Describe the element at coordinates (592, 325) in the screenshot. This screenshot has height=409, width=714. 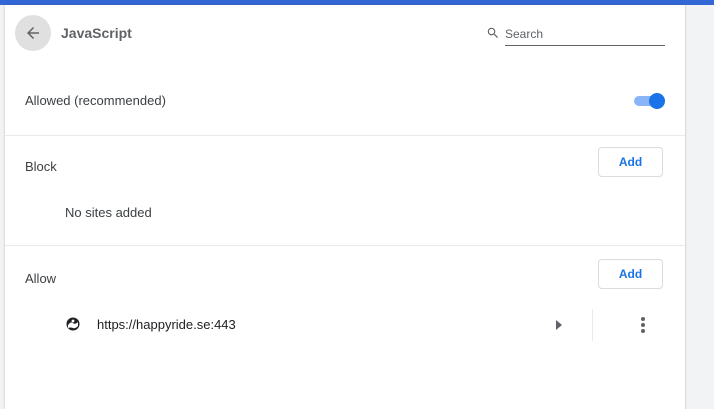
I see `row-separator` at that location.